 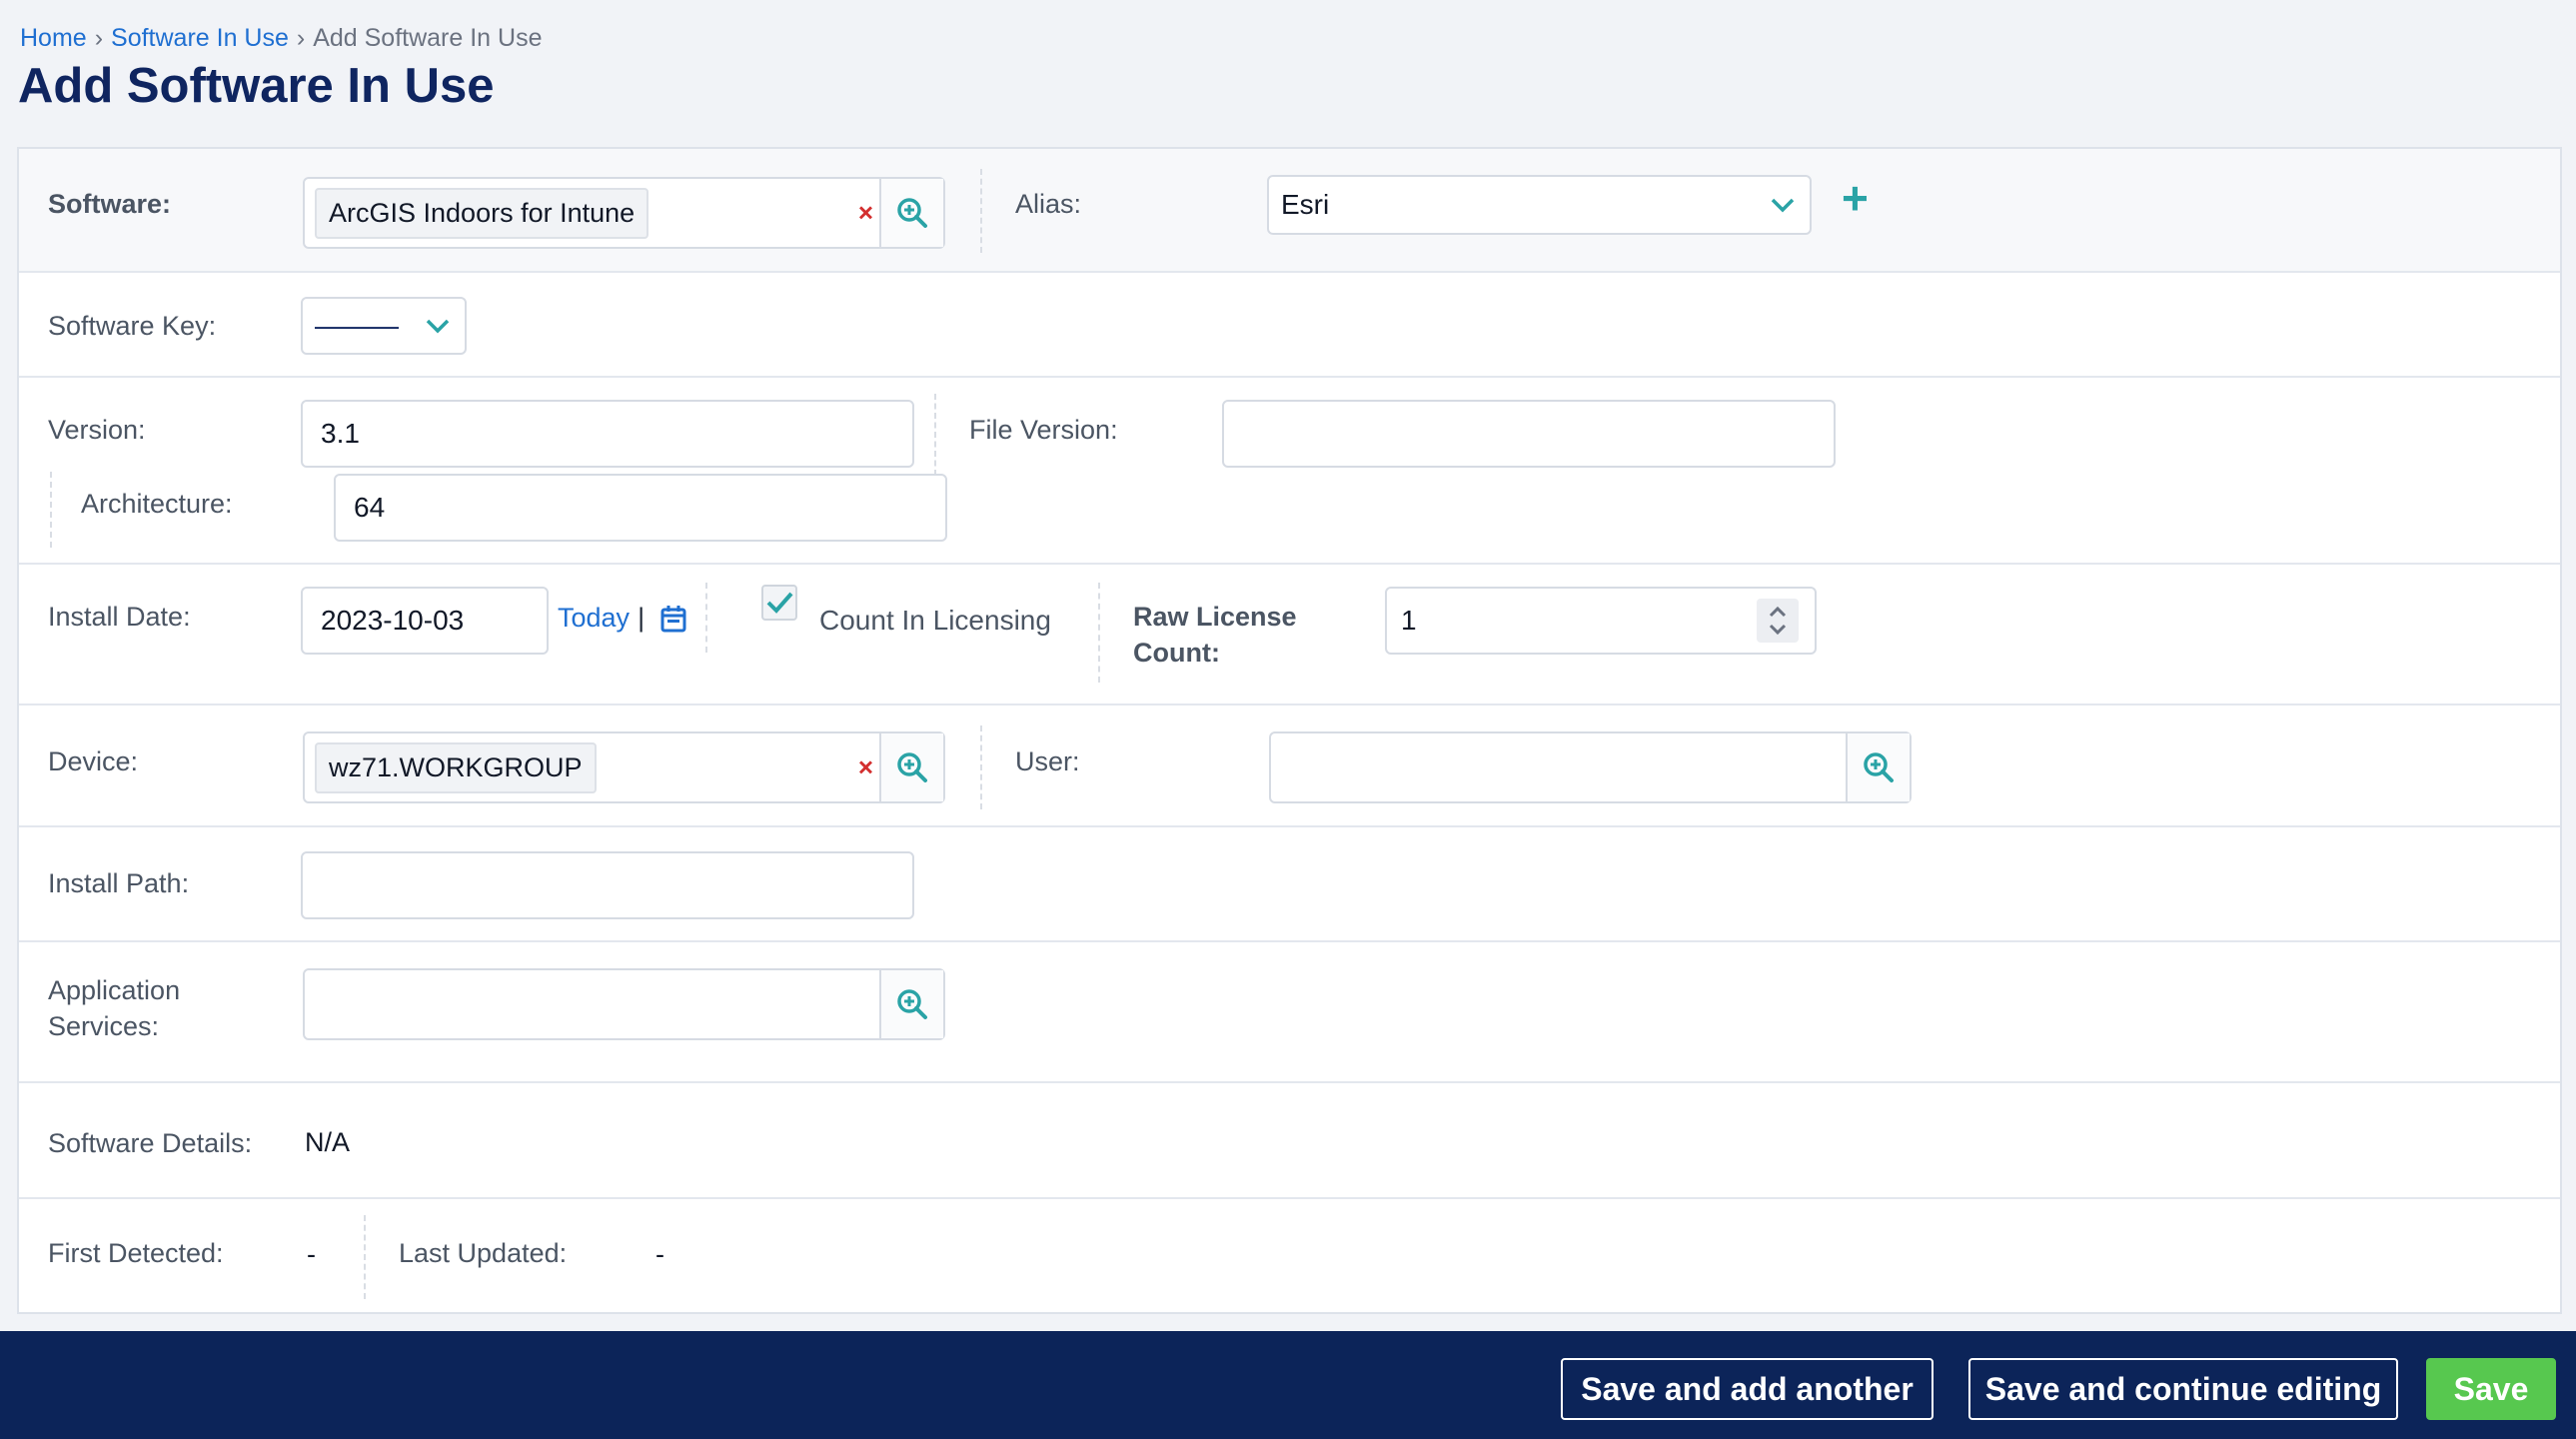 I want to click on device-label: Device:, so click(x=93, y=761).